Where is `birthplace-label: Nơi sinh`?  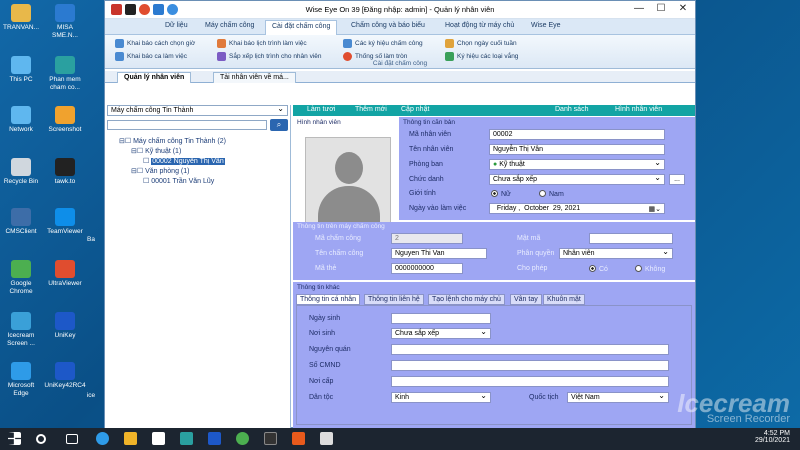
birthplace-label: Nơi sinh is located at coordinates (322, 333).